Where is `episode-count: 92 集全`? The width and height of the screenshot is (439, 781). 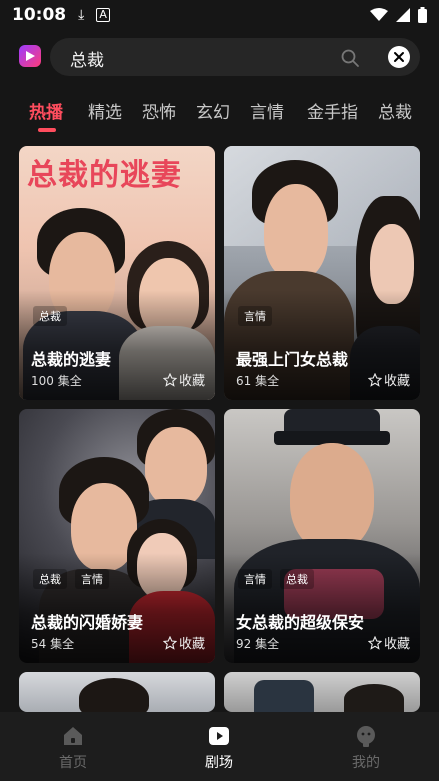 episode-count: 92 集全 is located at coordinates (258, 644).